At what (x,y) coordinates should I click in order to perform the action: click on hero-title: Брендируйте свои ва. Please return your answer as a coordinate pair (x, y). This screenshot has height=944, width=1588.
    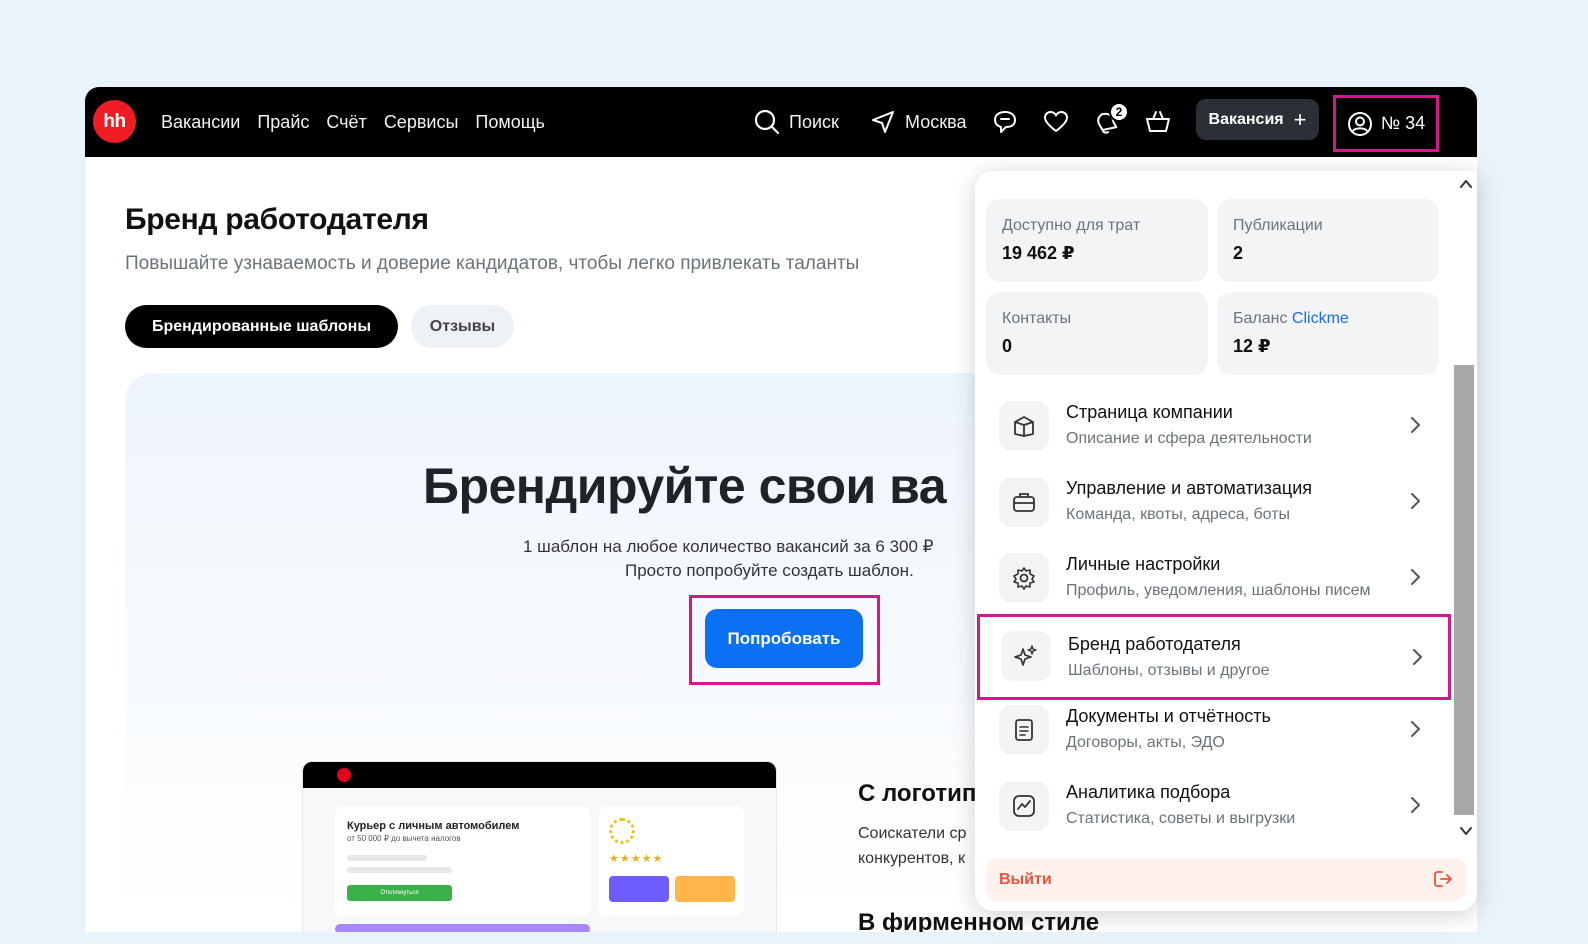
    Looking at the image, I should click on (685, 486).